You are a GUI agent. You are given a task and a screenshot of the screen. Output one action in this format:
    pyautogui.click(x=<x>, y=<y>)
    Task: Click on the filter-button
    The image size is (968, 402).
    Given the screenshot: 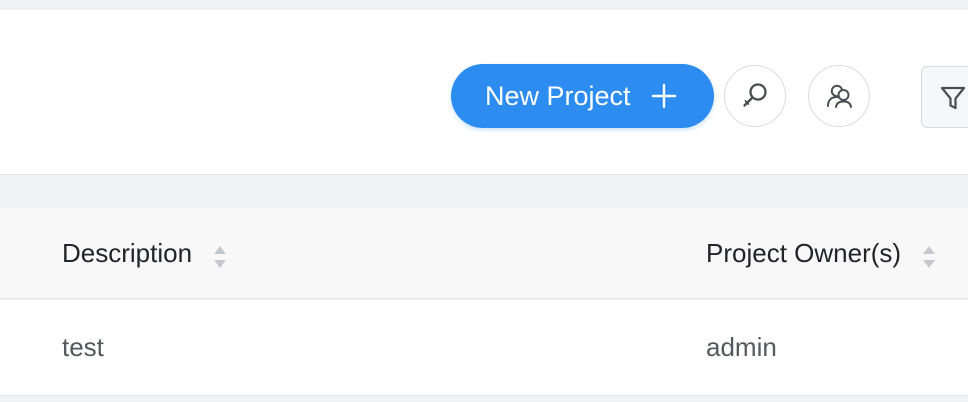 What is the action you would take?
    pyautogui.click(x=944, y=97)
    